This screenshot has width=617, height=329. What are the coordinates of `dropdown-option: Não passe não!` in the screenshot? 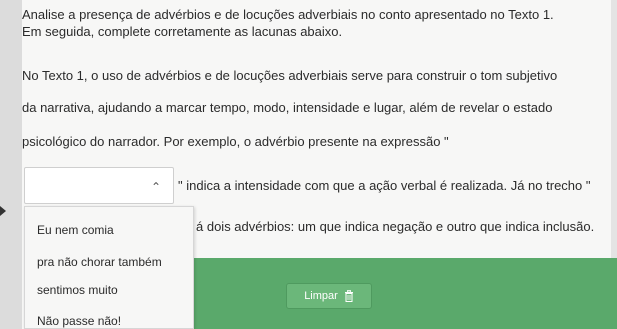 It's located at (79, 321).